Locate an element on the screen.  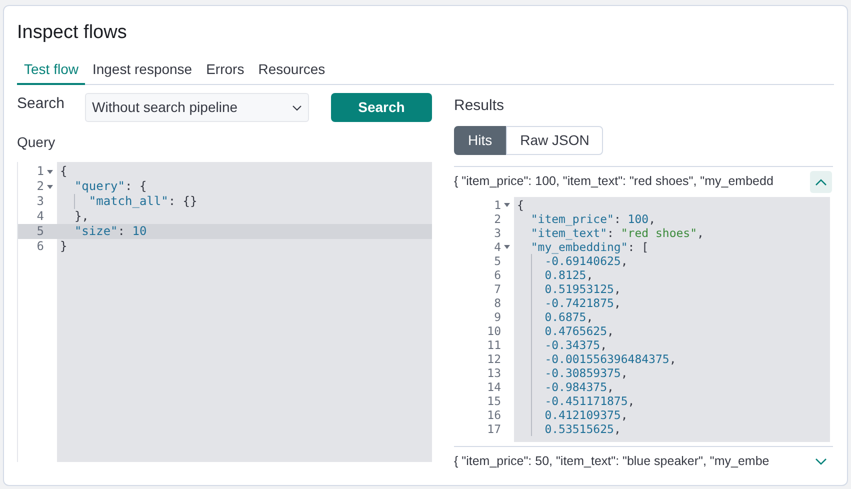
code-punctuation: } is located at coordinates (64, 246).